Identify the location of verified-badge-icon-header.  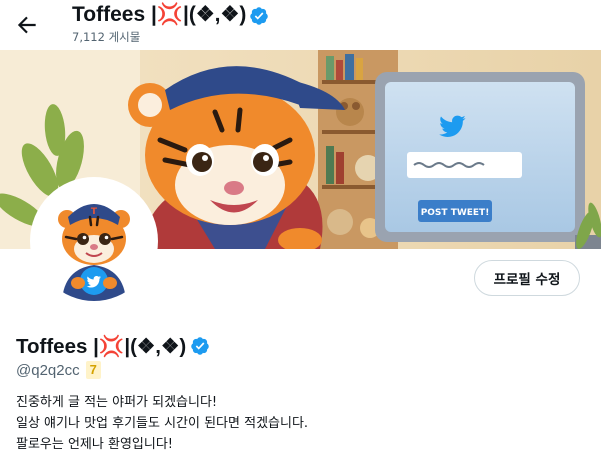
(232, 345).